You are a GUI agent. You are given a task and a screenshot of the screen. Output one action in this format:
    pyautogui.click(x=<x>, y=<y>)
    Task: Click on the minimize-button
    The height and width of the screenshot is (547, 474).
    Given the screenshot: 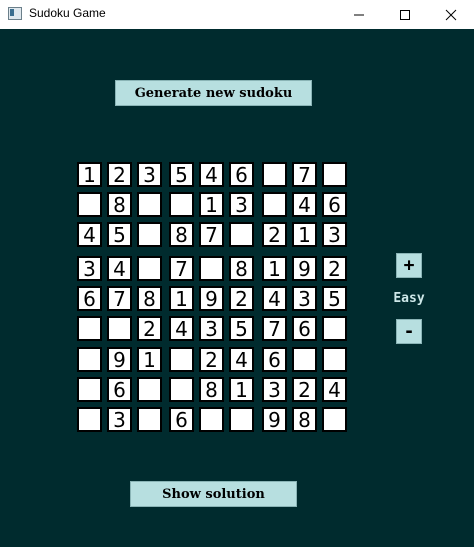 What is the action you would take?
    pyautogui.click(x=359, y=14)
    